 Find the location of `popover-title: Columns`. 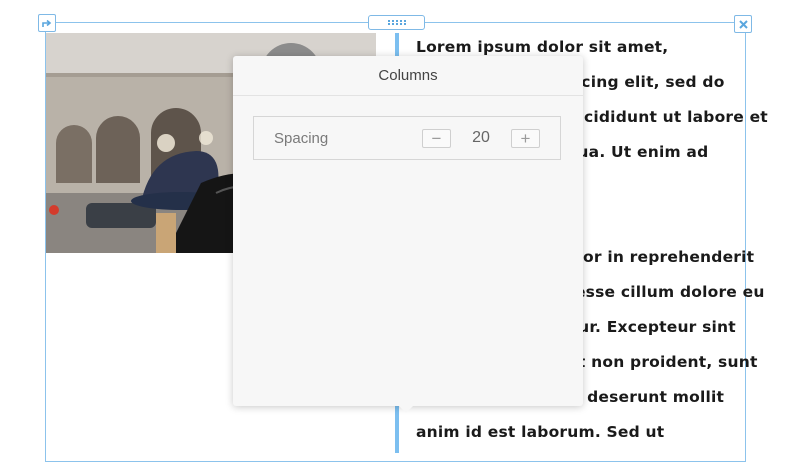

popover-title: Columns is located at coordinates (408, 76).